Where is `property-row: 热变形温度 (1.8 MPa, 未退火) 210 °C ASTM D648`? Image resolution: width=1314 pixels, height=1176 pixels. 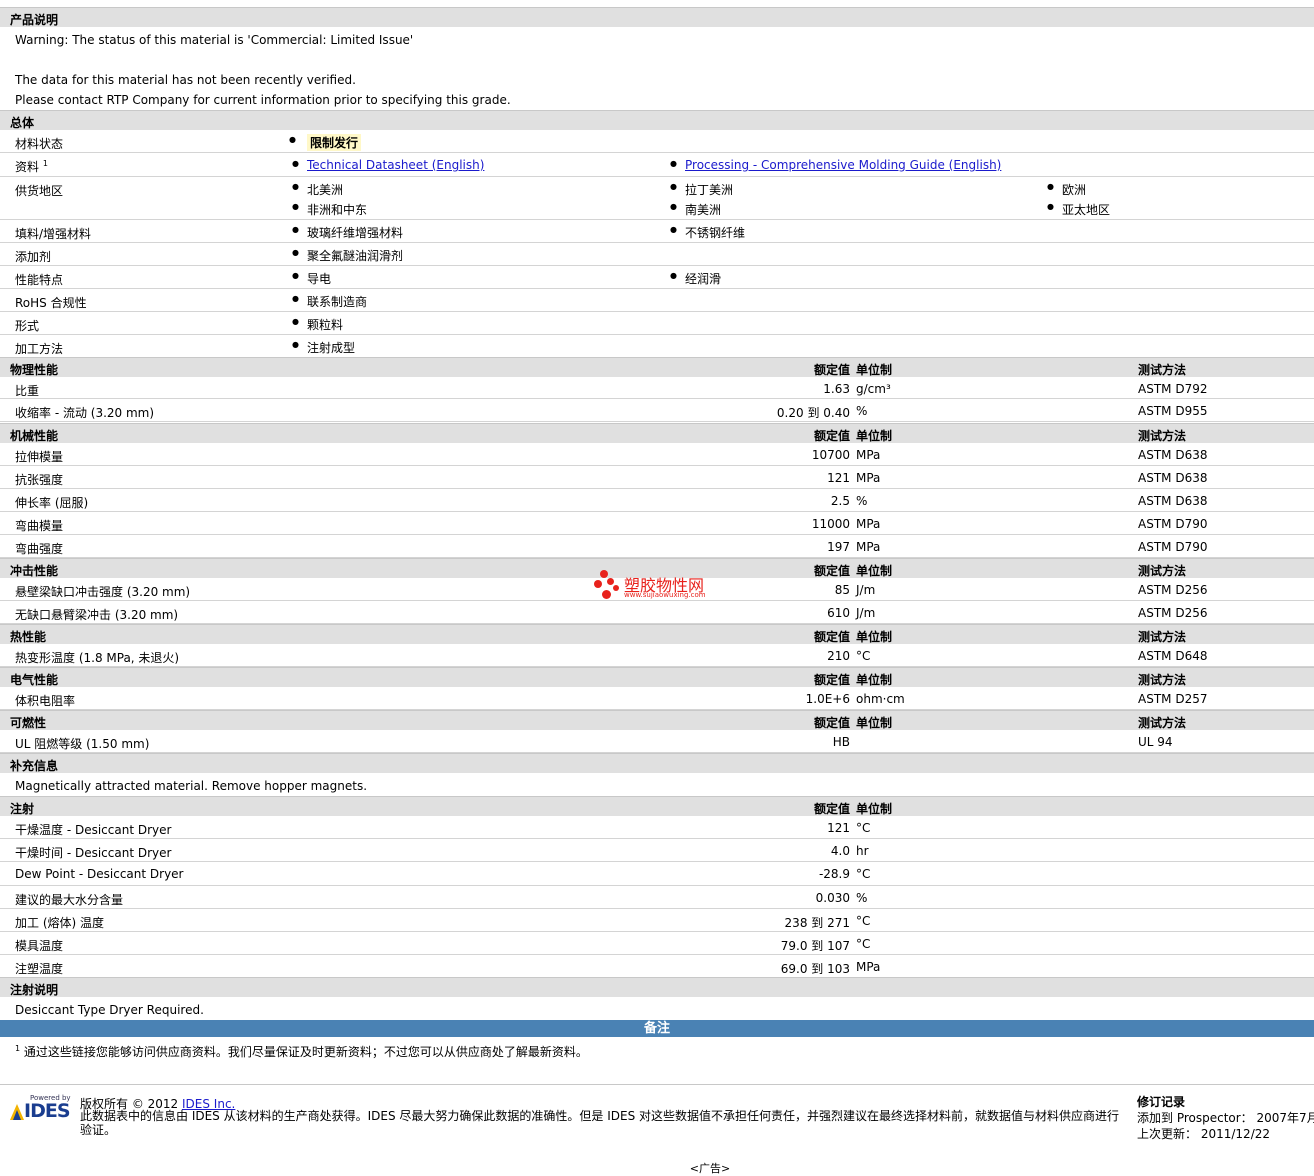
property-row: 热变形温度 (1.8 MPa, 未退火) 210 °C ASTM D648 is located at coordinates (657, 655).